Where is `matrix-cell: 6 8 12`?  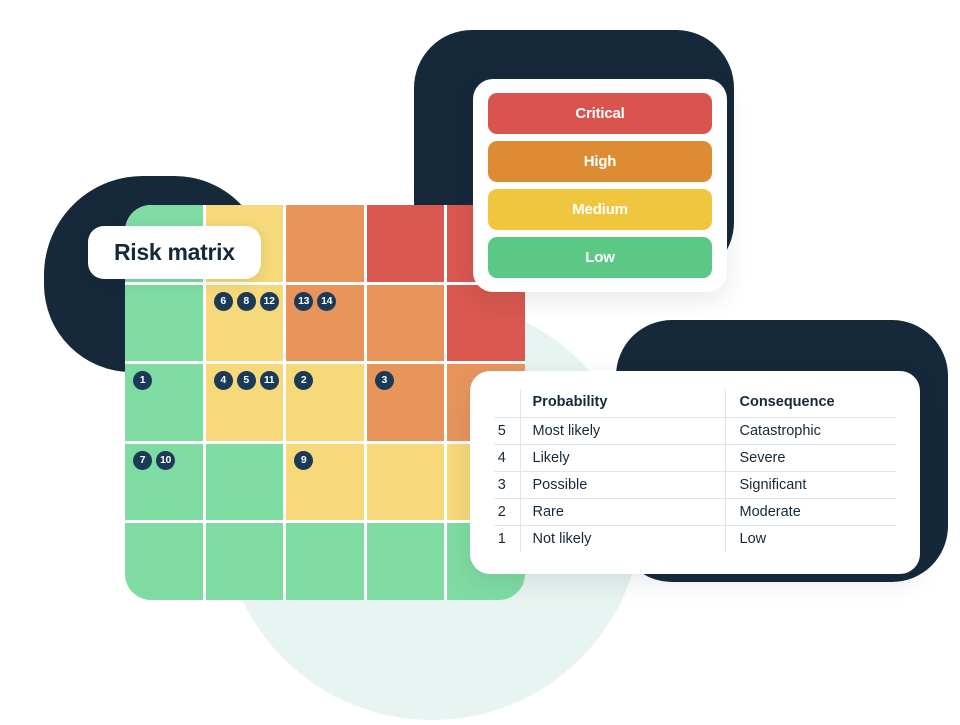
matrix-cell: 6 8 12 is located at coordinates (244, 323).